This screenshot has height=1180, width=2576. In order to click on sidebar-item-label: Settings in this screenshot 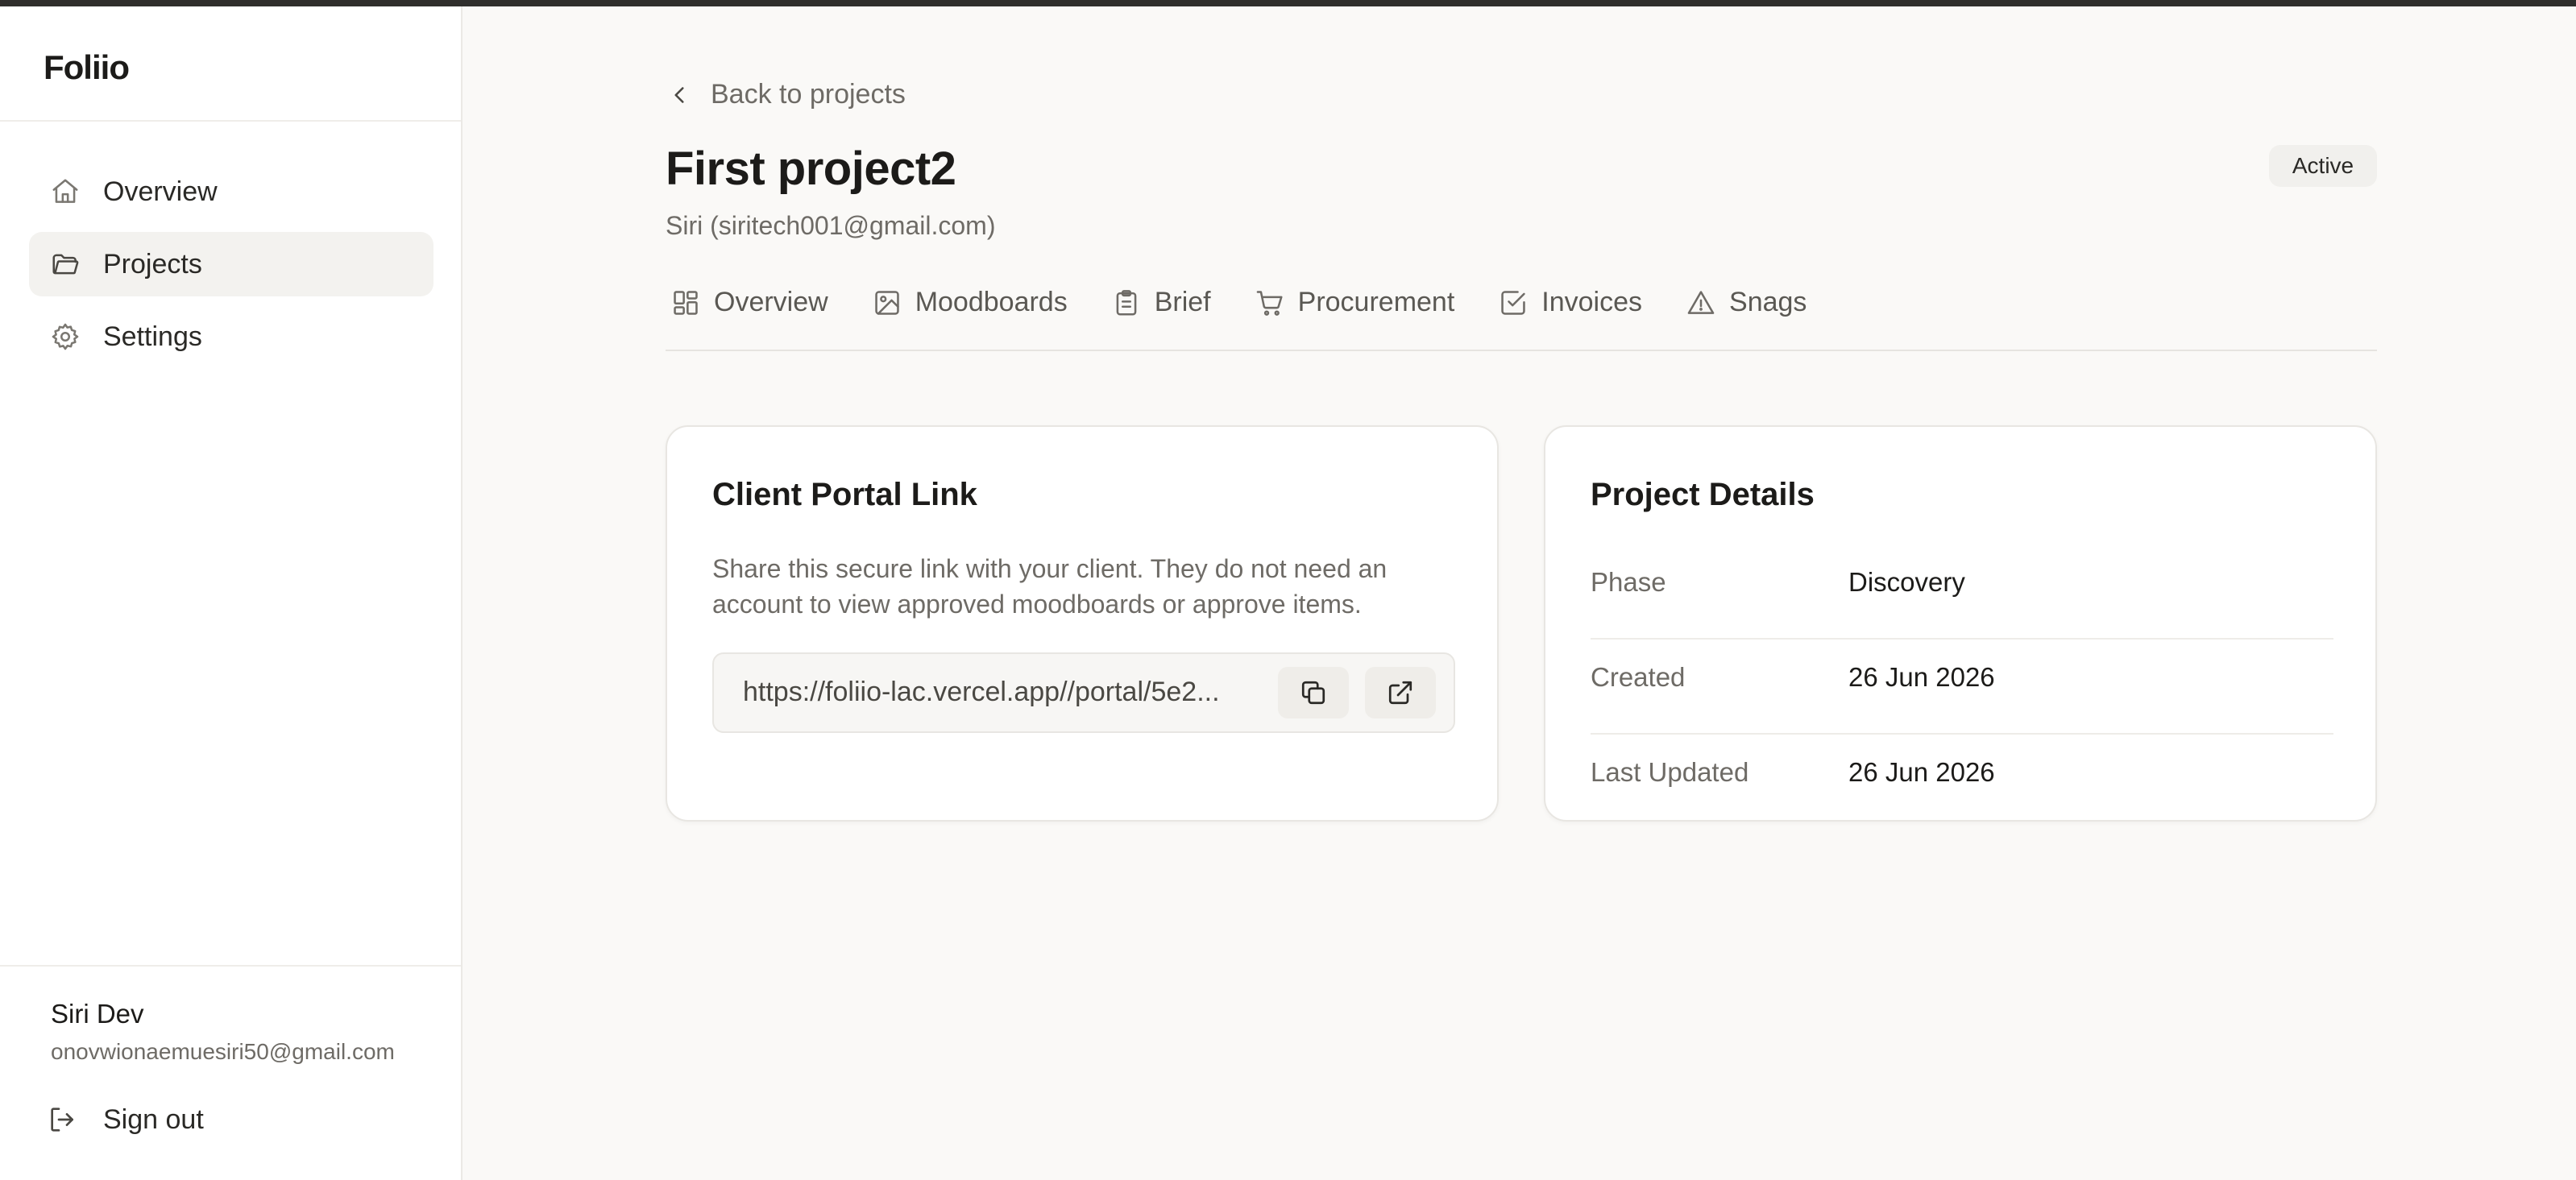, I will do `click(152, 336)`.